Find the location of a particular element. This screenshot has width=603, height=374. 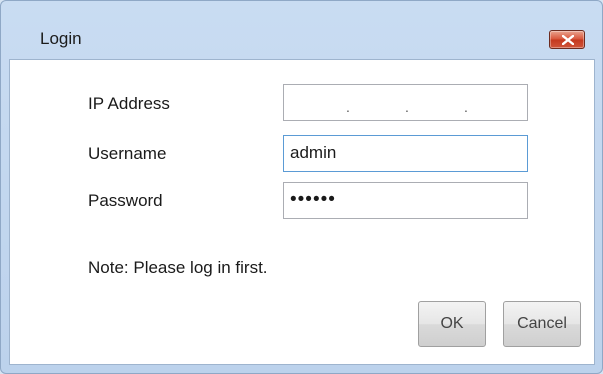

password-label: Password is located at coordinates (125, 200).